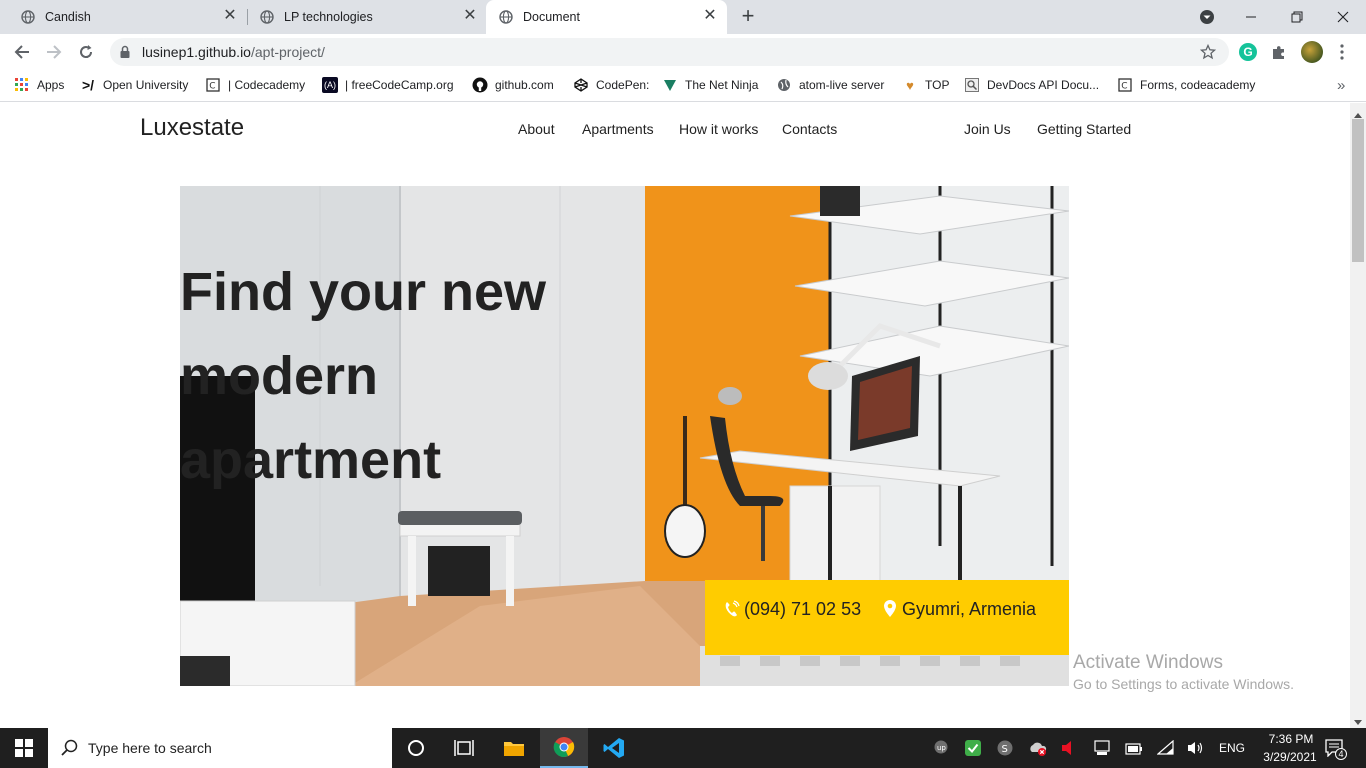 The image size is (1366, 768). I want to click on start-button, so click(24, 748).